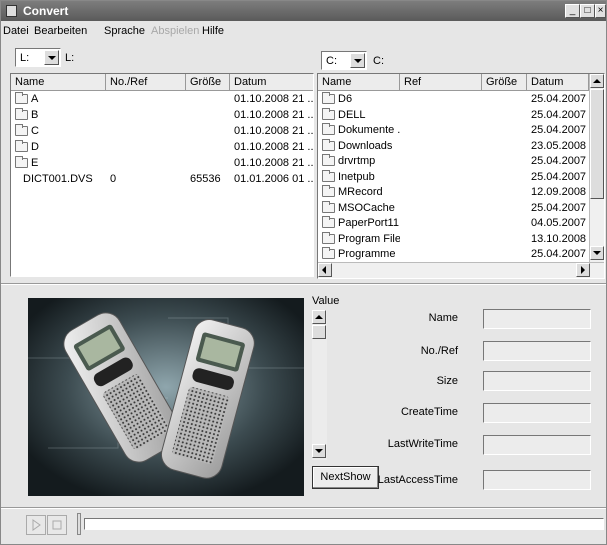 Image resolution: width=607 pixels, height=545 pixels. I want to click on ref-field, so click(537, 351).